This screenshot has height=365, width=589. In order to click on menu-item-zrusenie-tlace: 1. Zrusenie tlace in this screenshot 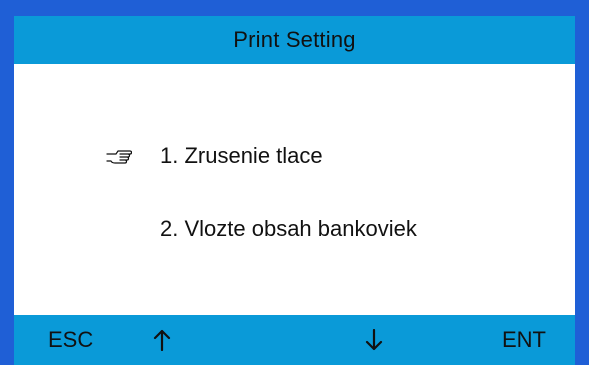, I will do `click(294, 156)`.